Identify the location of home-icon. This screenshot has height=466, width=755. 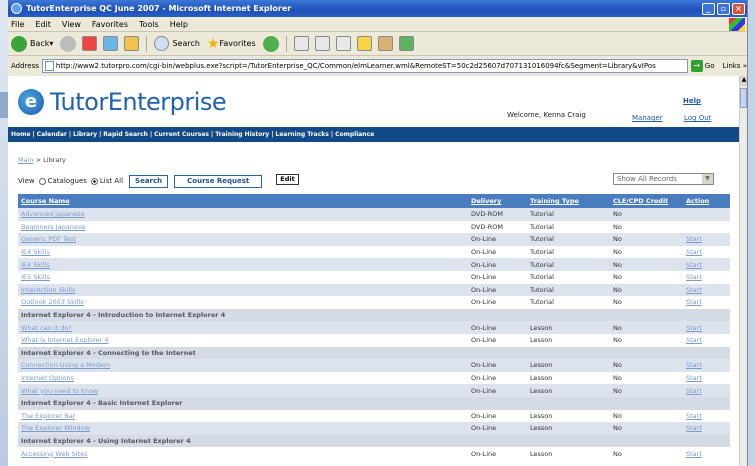
(132, 43).